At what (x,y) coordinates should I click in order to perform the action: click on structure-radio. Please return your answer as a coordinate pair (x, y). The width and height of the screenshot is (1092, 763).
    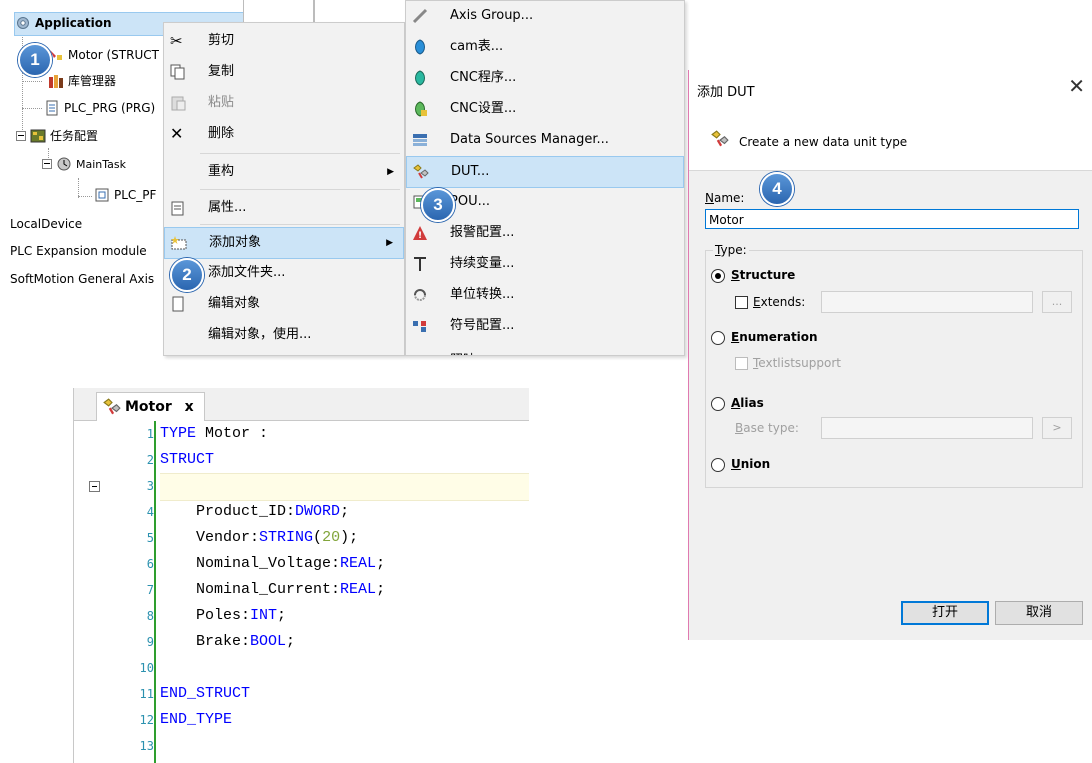
    Looking at the image, I should click on (718, 276).